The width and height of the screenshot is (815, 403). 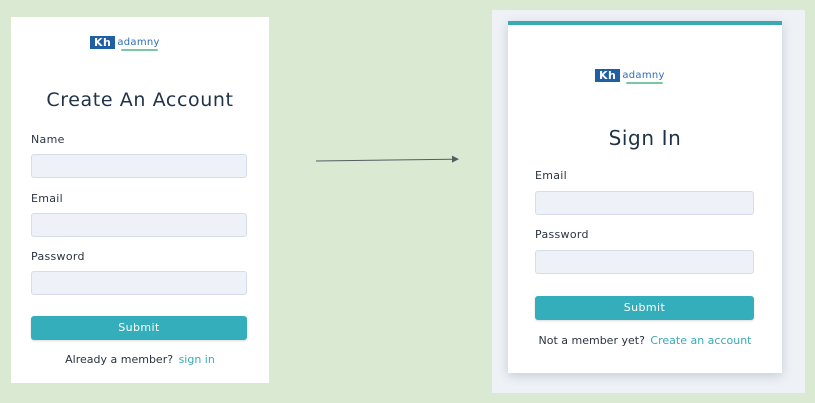 I want to click on create-account-link: Create an account, so click(x=700, y=340).